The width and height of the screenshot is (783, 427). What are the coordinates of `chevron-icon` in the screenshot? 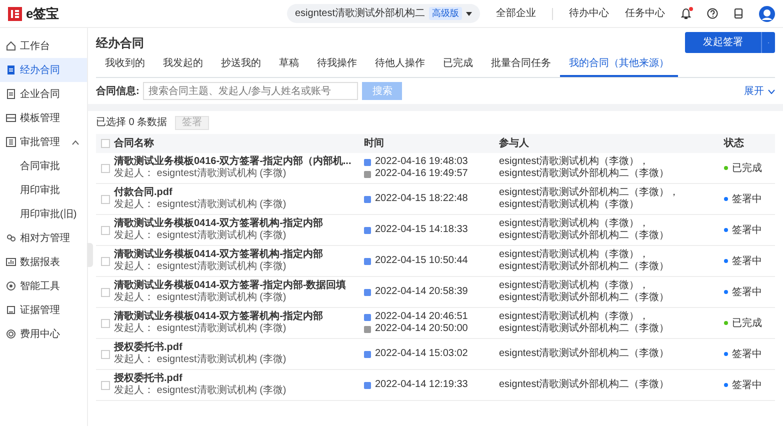 It's located at (771, 91).